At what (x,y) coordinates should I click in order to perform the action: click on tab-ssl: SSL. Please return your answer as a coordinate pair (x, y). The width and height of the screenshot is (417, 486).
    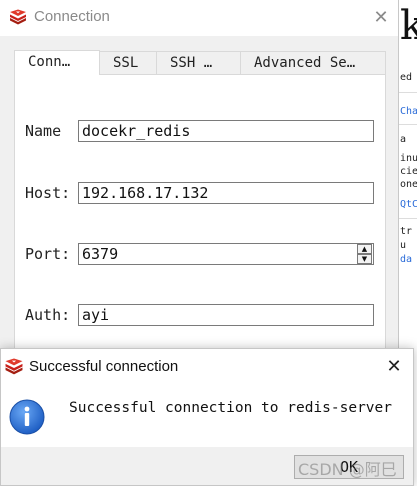
    Looking at the image, I should click on (128, 62).